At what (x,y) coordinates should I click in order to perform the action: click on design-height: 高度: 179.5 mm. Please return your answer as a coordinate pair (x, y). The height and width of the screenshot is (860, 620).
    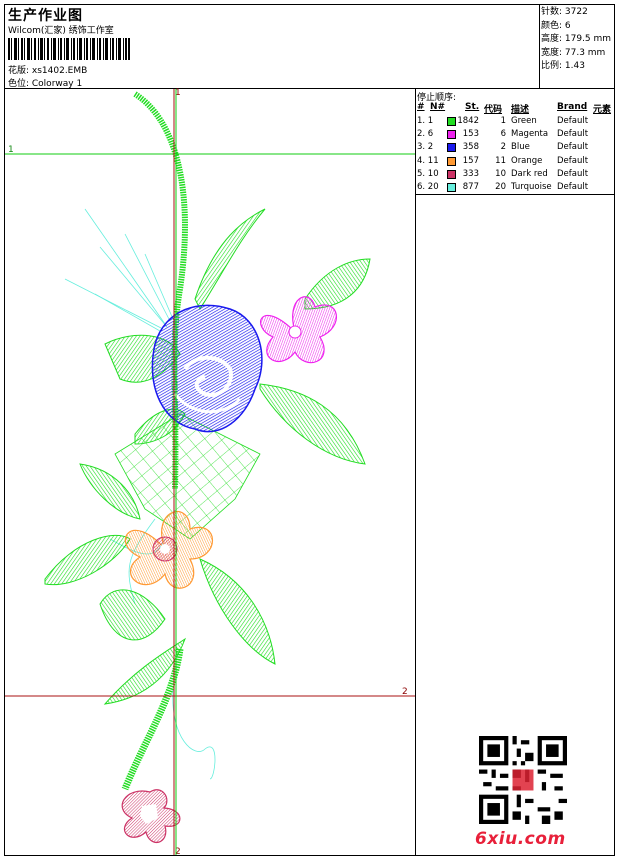
    Looking at the image, I should click on (576, 39).